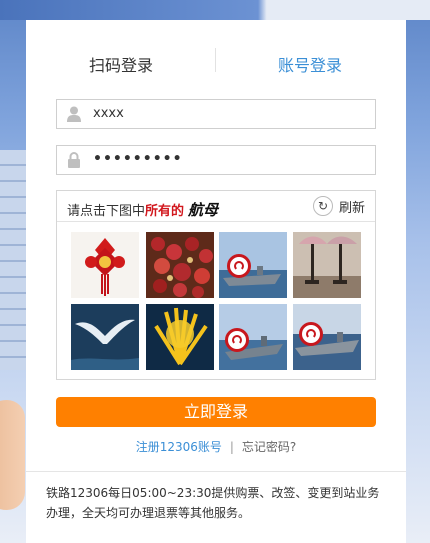  I want to click on background-hand, so click(12, 455).